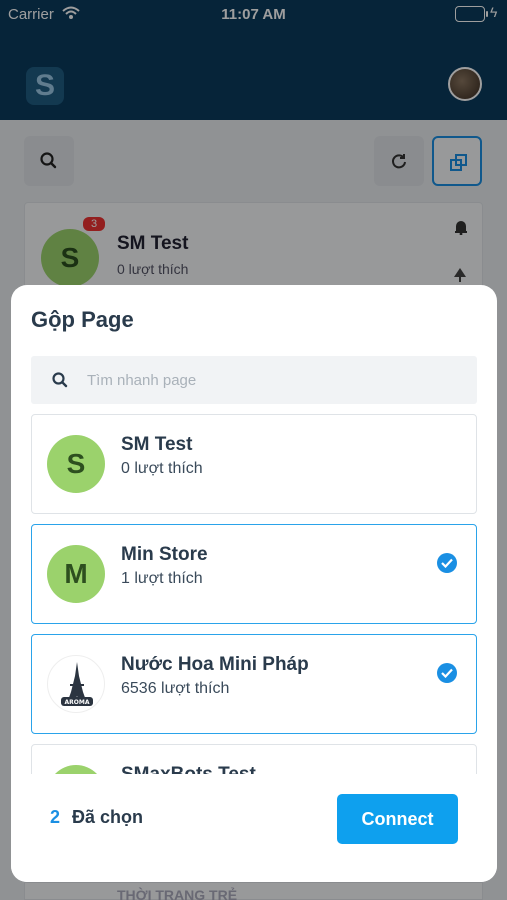 This screenshot has width=507, height=900. I want to click on page-name: Min Store, so click(164, 554).